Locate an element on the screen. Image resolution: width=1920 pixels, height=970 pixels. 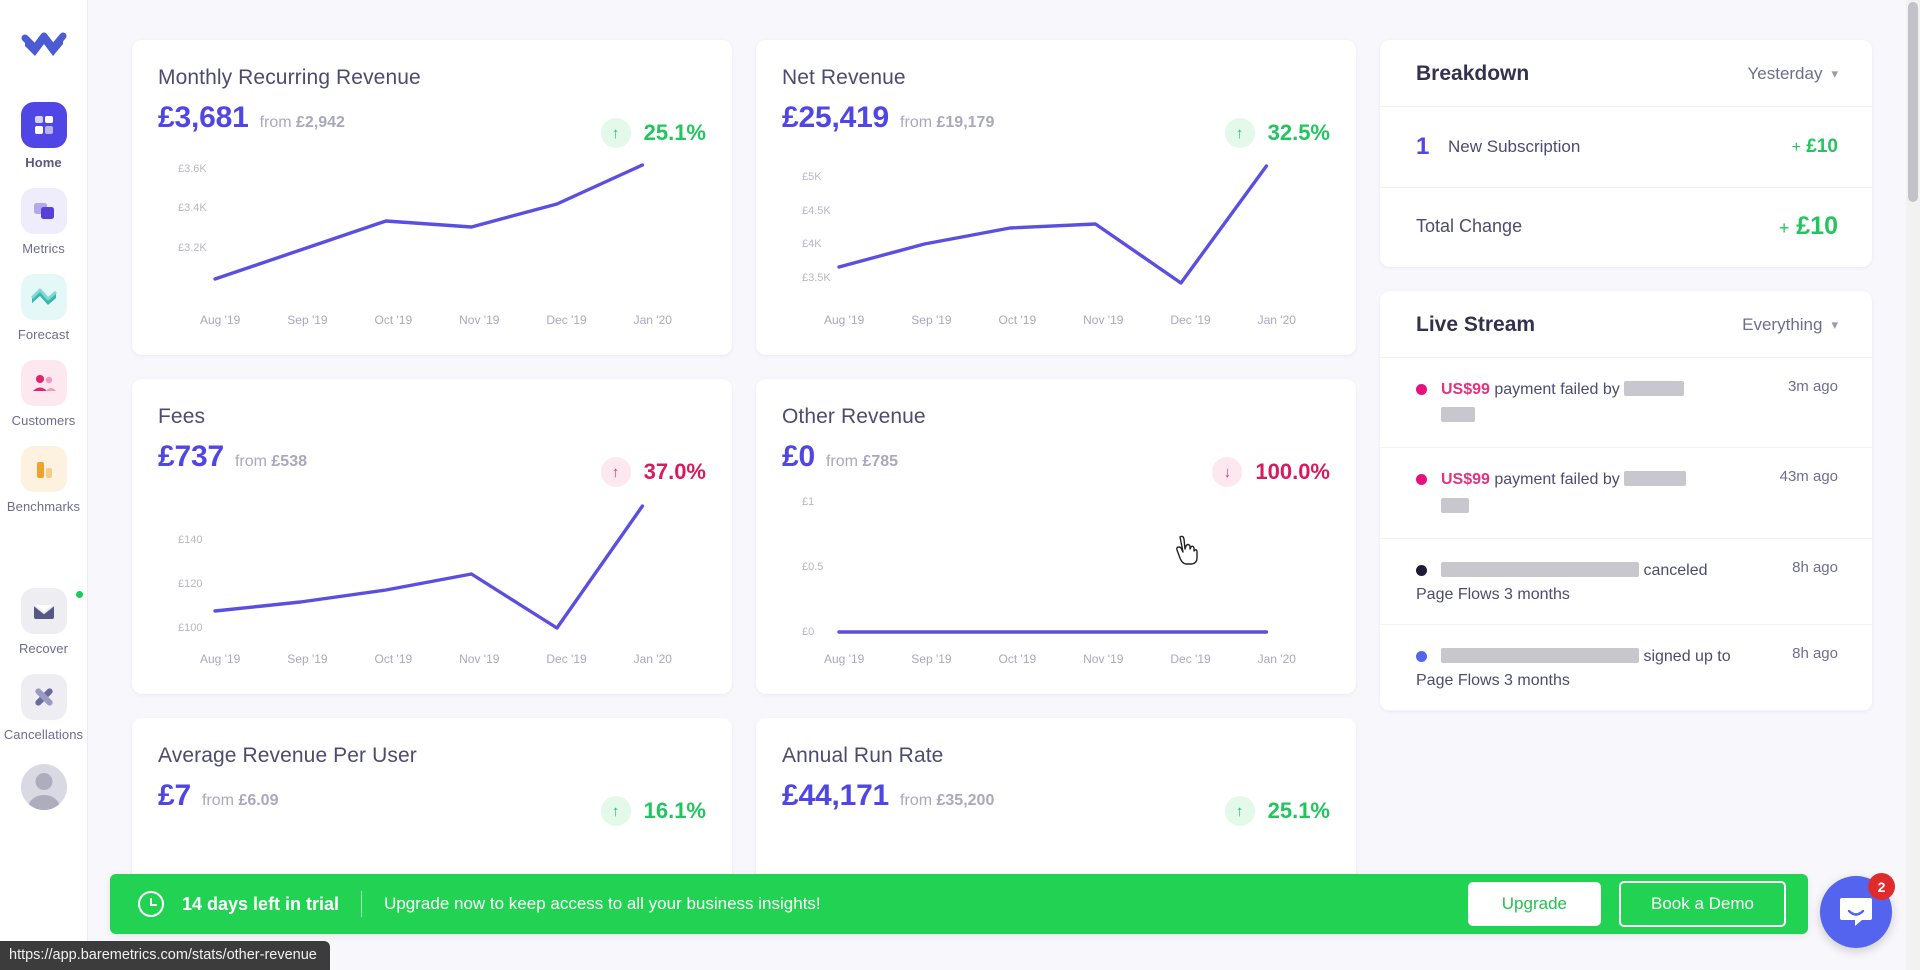
page-scrollbar-thumb is located at coordinates (1913, 102).